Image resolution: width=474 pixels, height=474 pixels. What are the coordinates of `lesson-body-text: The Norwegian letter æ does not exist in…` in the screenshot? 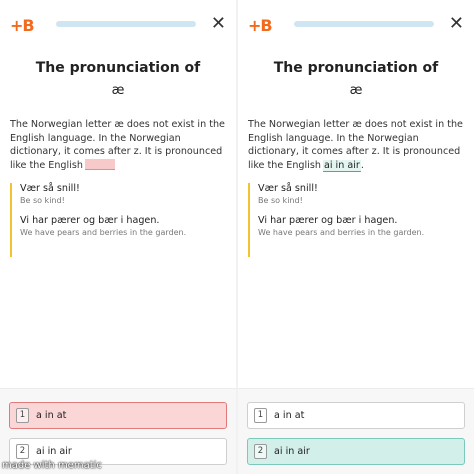 It's located at (117, 145).